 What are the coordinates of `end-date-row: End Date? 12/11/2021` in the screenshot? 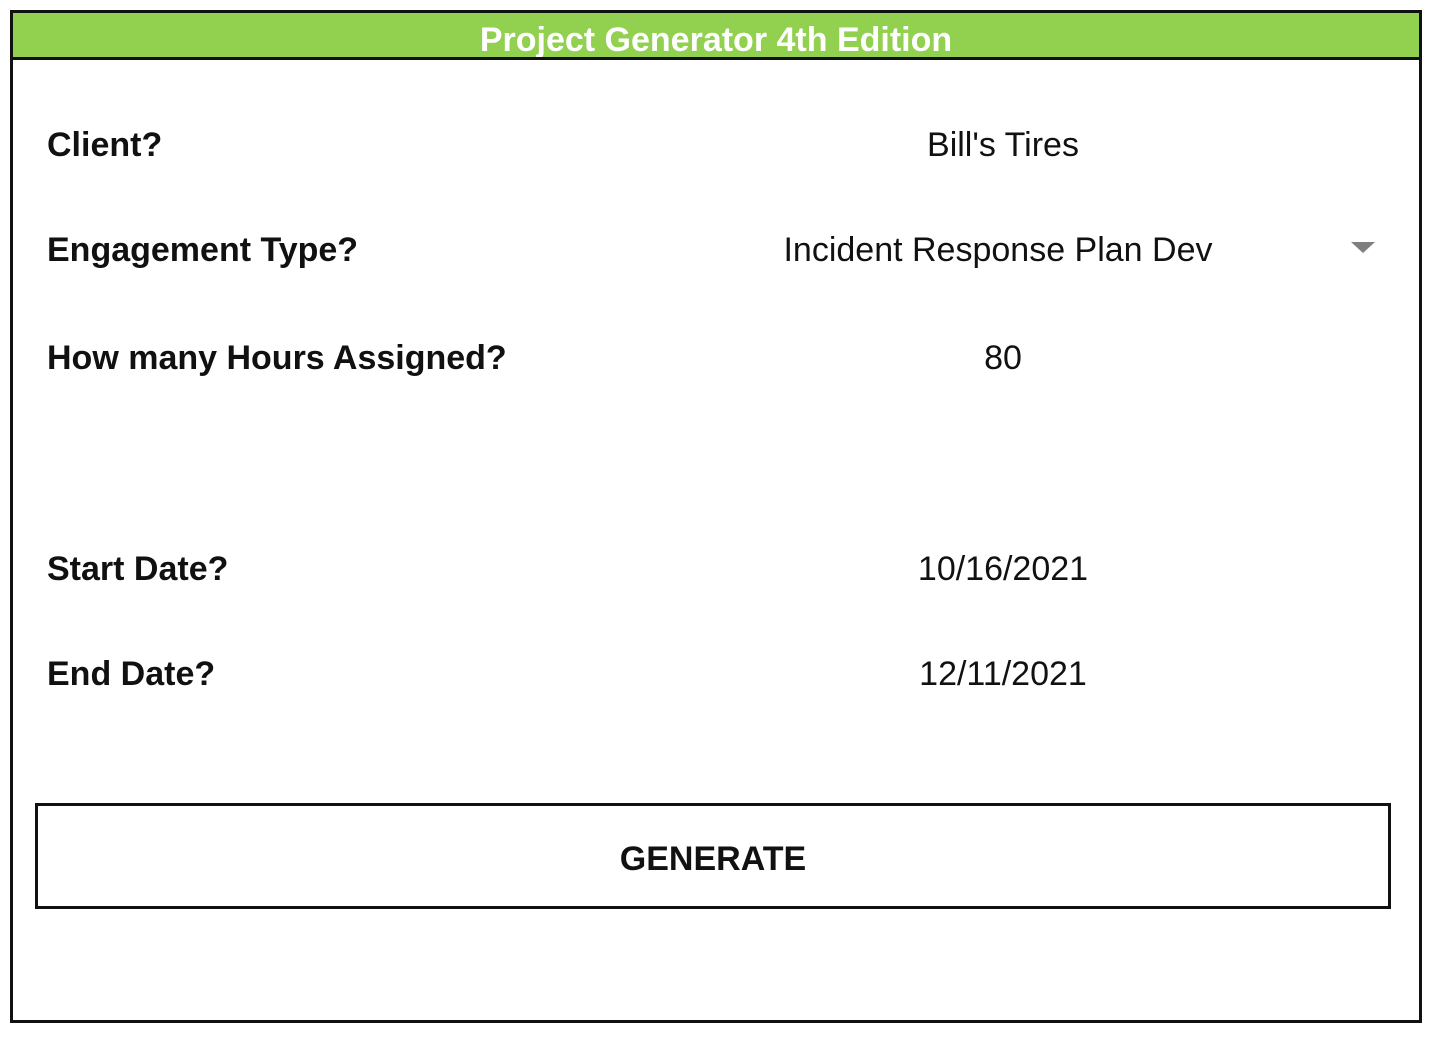 It's located at (716, 674).